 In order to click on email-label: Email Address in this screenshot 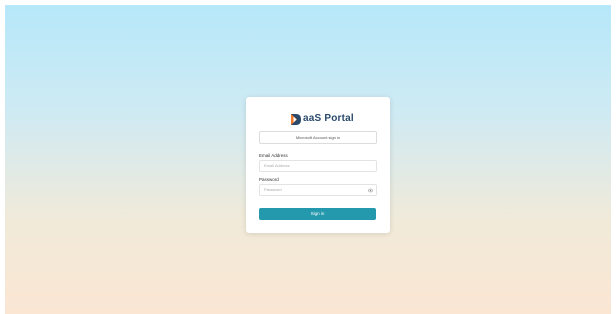, I will do `click(273, 155)`.